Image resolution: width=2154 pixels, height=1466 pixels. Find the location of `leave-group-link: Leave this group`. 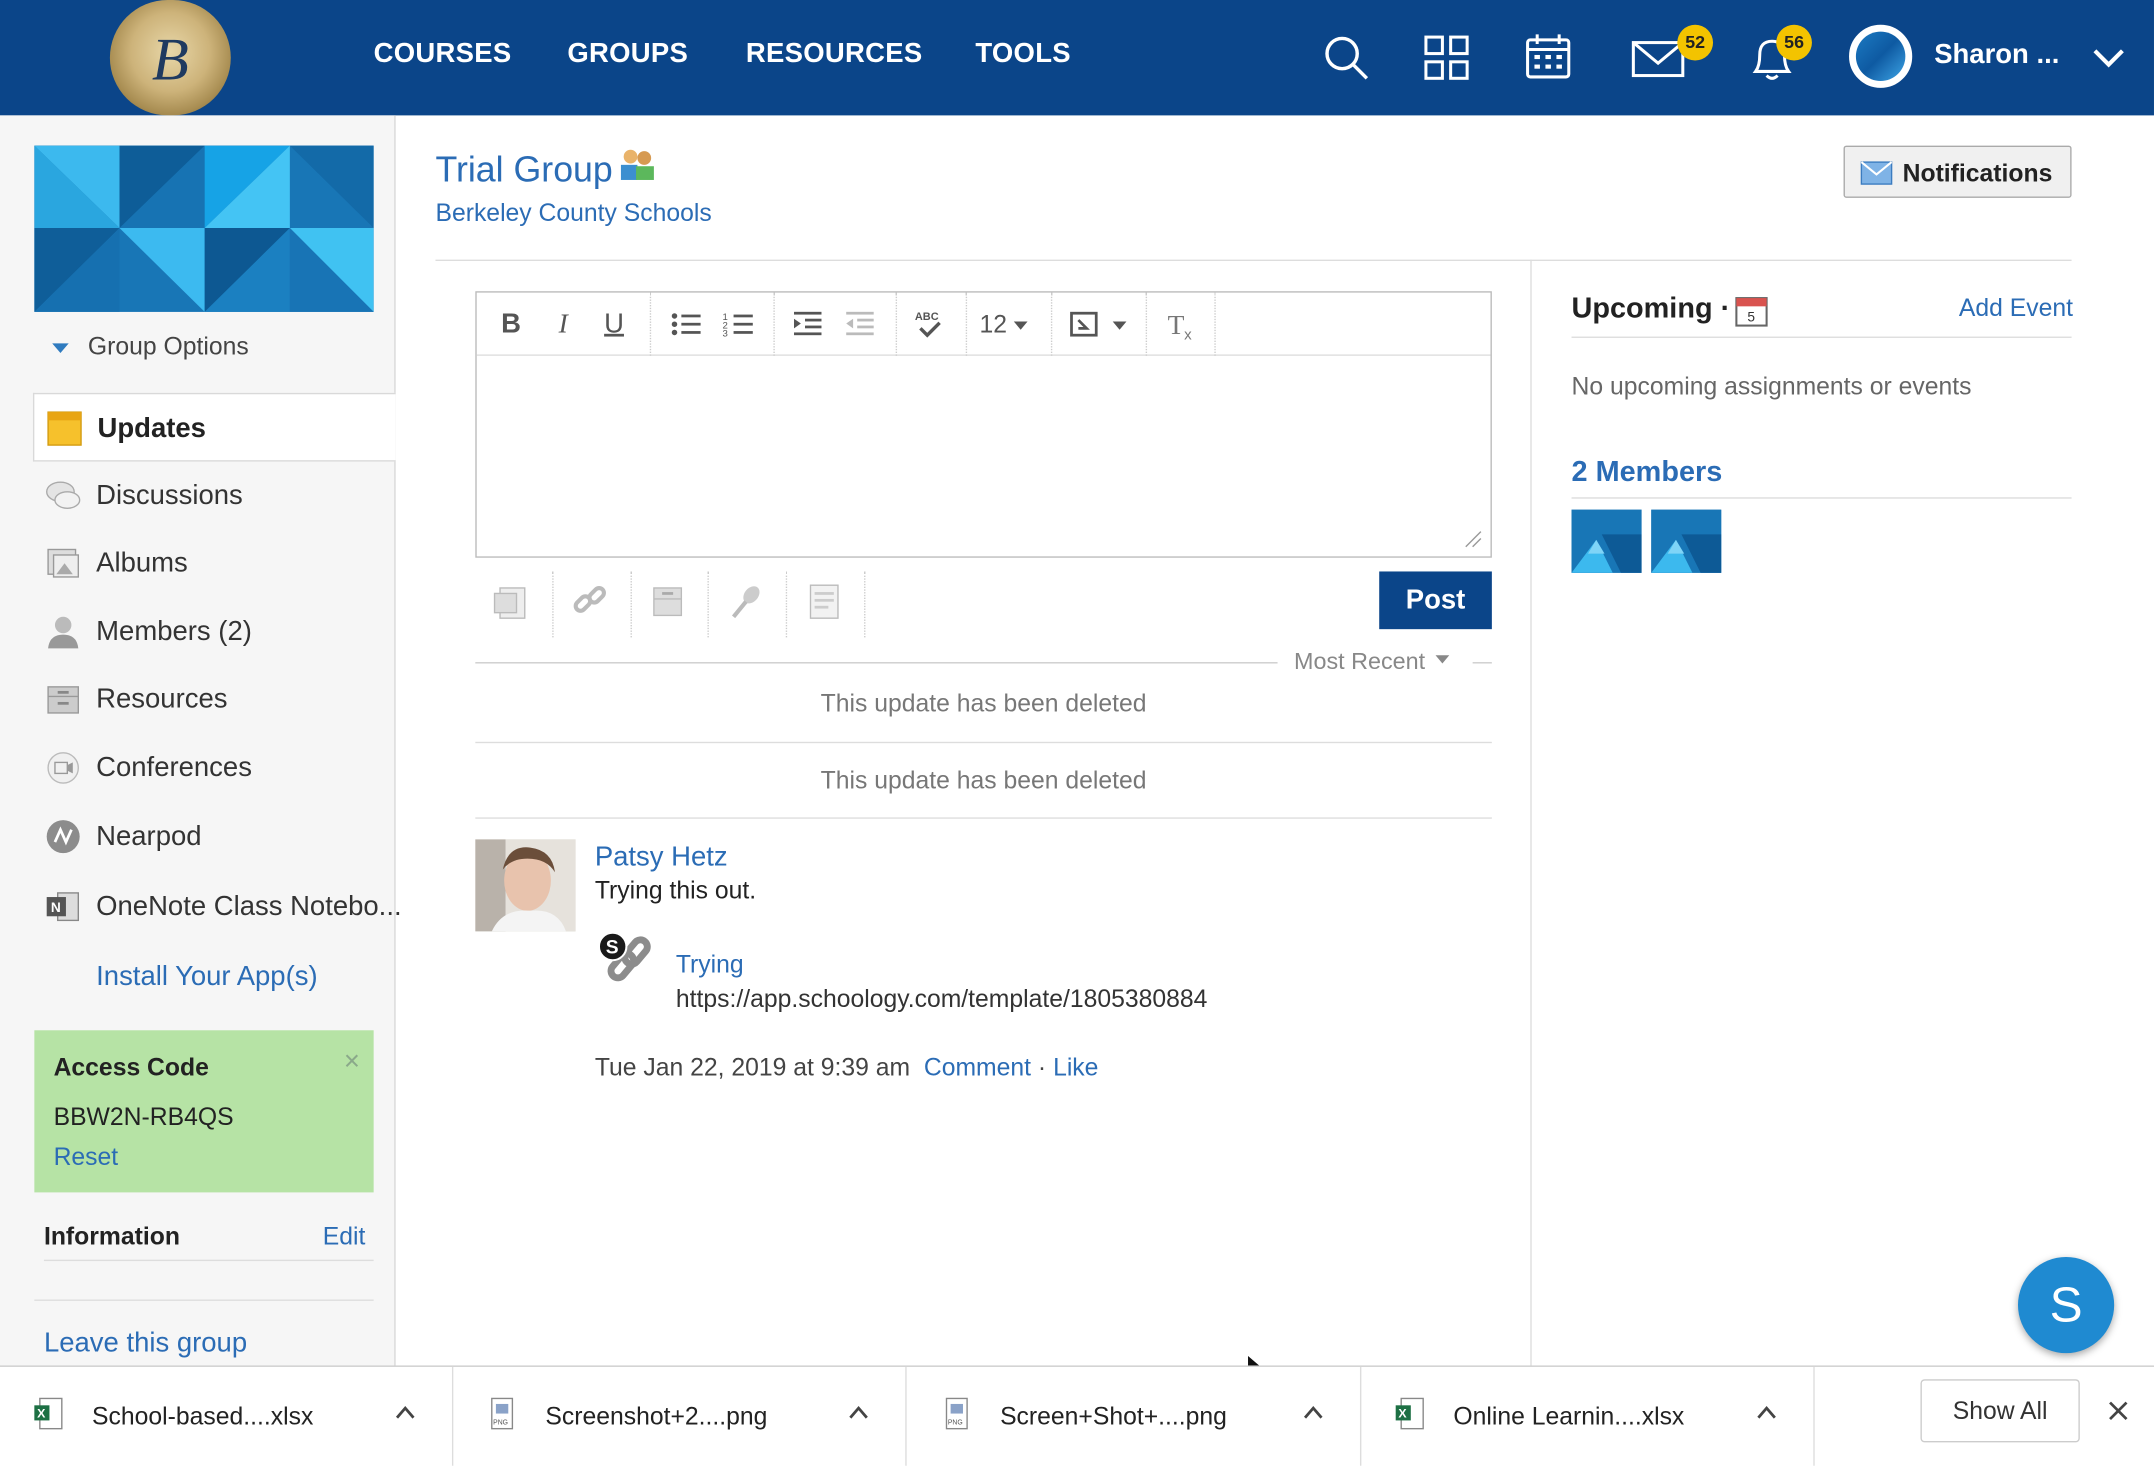

leave-group-link: Leave this group is located at coordinates (145, 1344).